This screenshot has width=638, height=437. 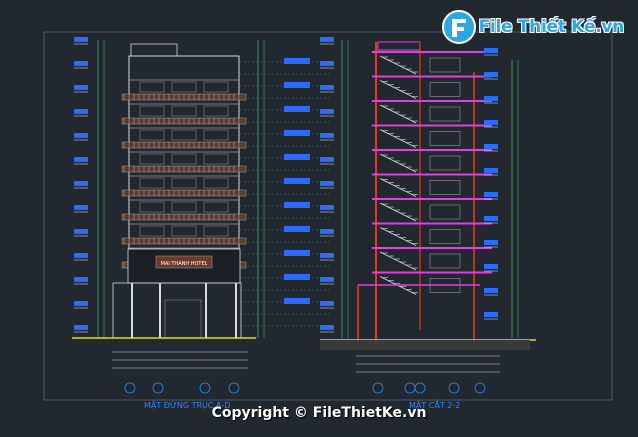 What do you see at coordinates (309, 185) in the screenshot?
I see `middle-level-tags` at bounding box center [309, 185].